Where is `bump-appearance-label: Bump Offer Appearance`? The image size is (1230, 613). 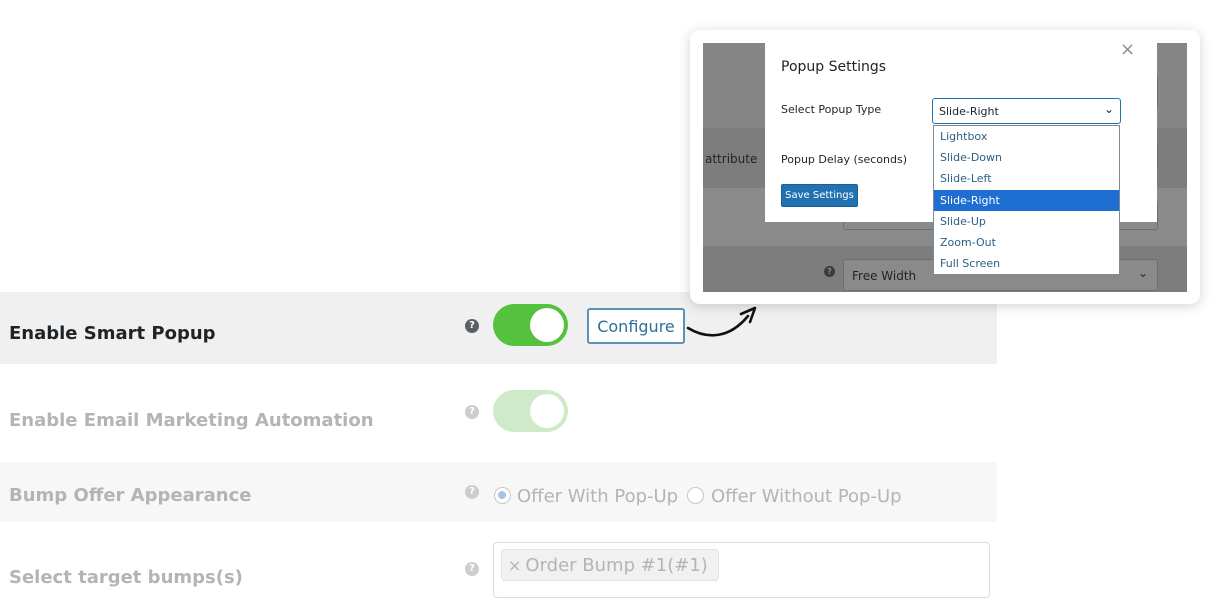
bump-appearance-label: Bump Offer Appearance is located at coordinates (130, 495).